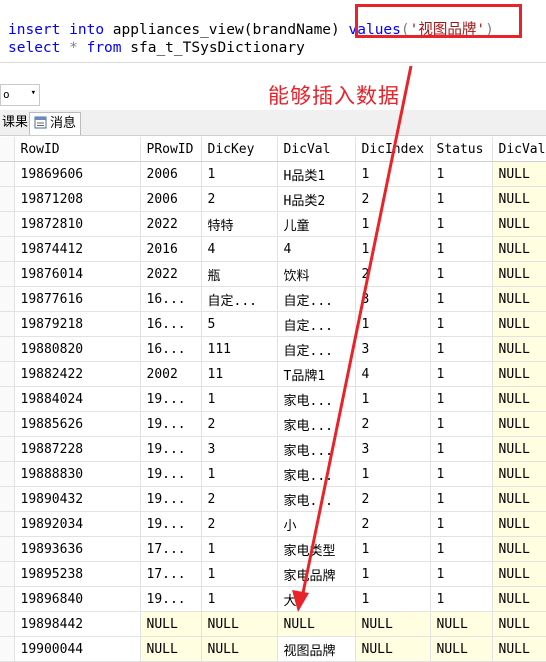 Image resolution: width=546 pixels, height=662 pixels. Describe the element at coordinates (316, 549) in the screenshot. I see `table-cell: 家电类型` at that location.